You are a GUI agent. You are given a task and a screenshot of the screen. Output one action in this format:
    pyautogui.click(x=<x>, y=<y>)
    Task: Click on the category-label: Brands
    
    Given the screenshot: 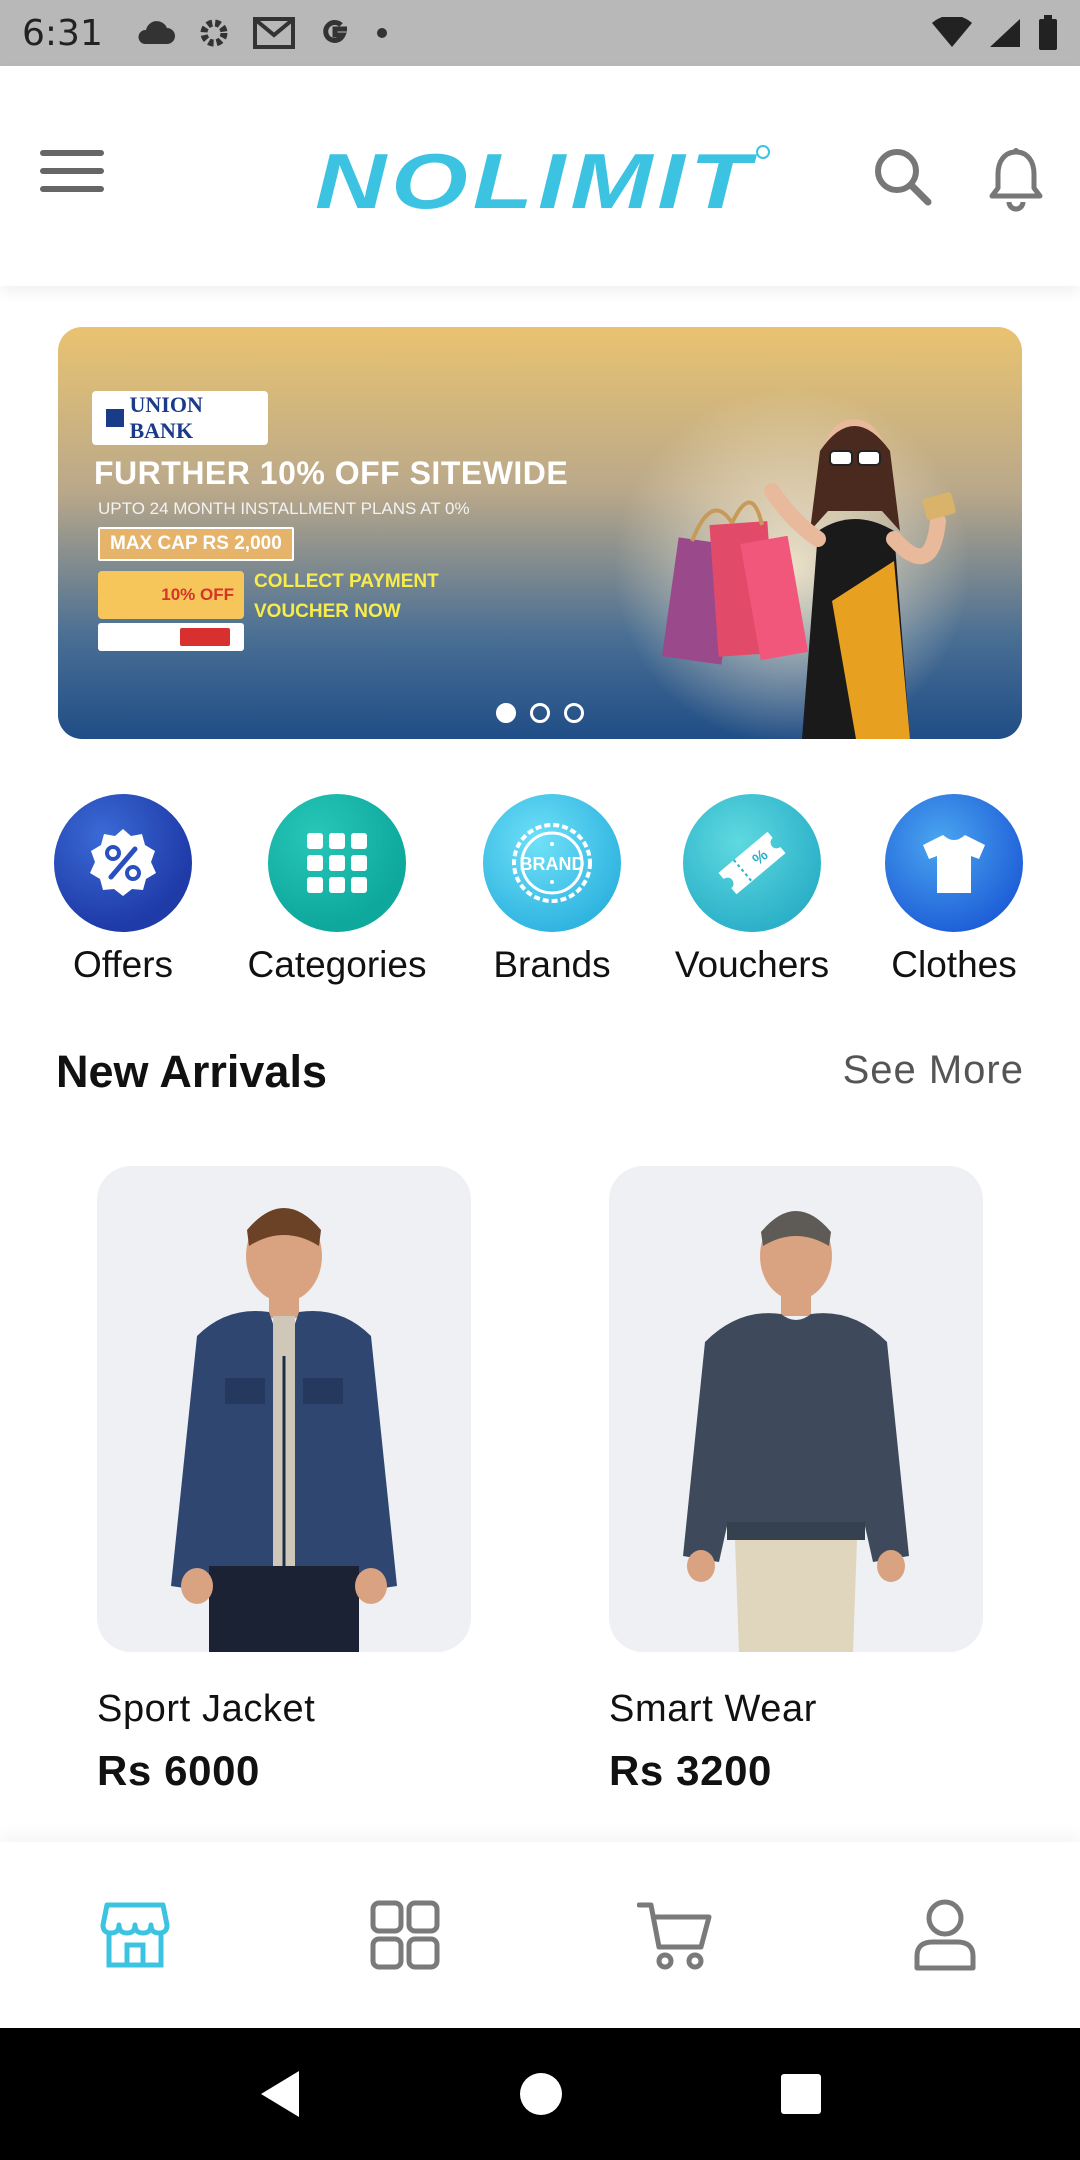 What is the action you would take?
    pyautogui.click(x=552, y=964)
    